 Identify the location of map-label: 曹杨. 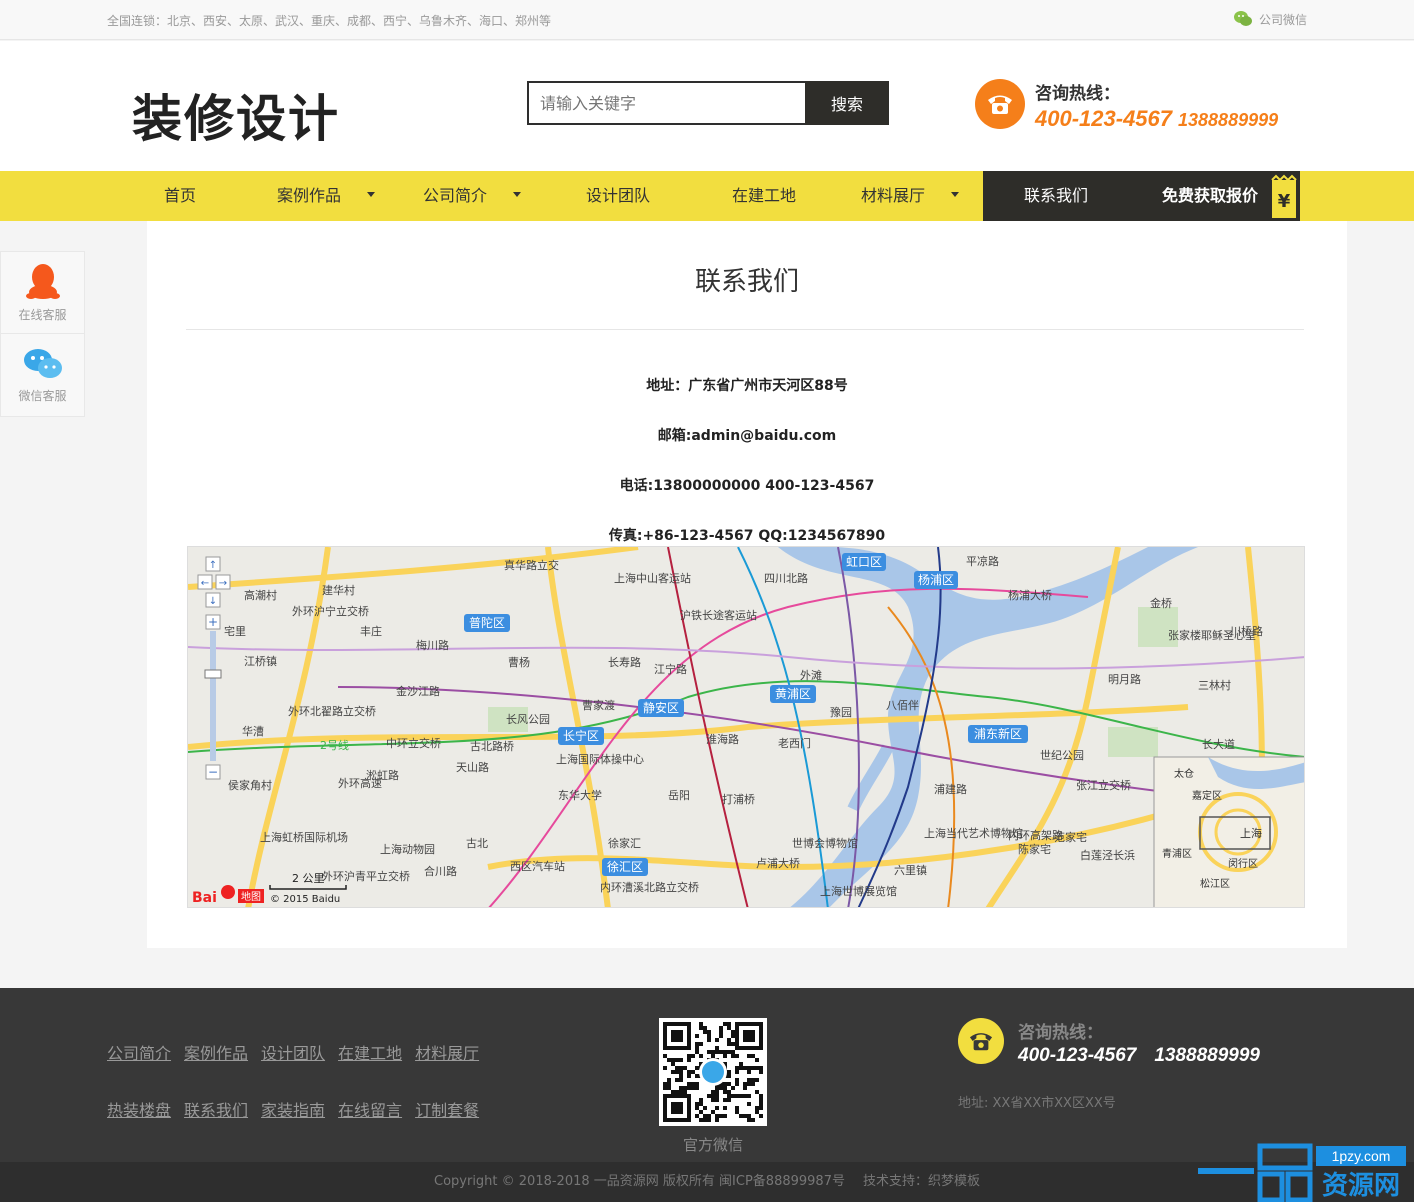
(519, 662).